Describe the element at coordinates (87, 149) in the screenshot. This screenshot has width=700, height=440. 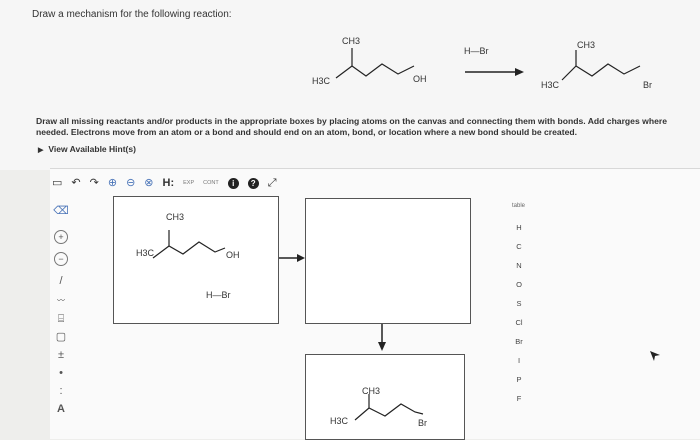
I see `view-hints-link: ▶ View Available Hint(s)` at that location.